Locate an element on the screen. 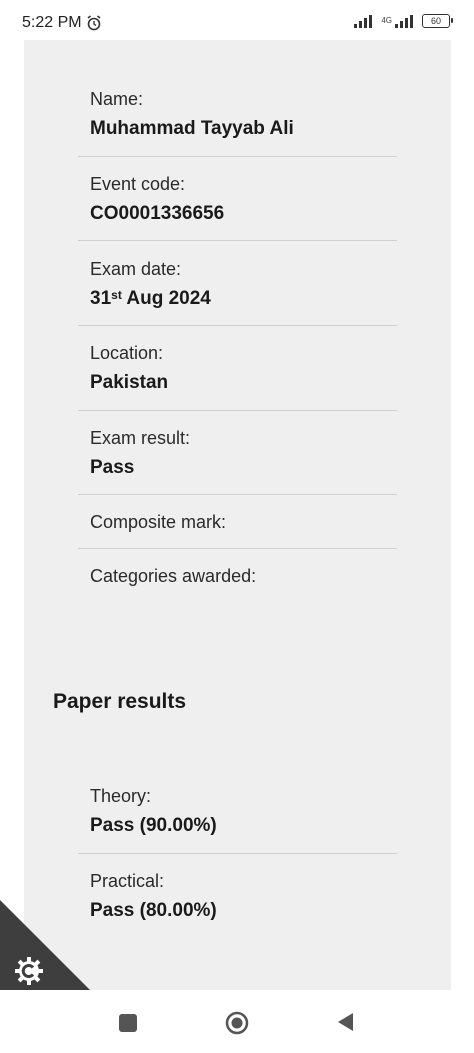  field-label: Composite mark: is located at coordinates (158, 522).